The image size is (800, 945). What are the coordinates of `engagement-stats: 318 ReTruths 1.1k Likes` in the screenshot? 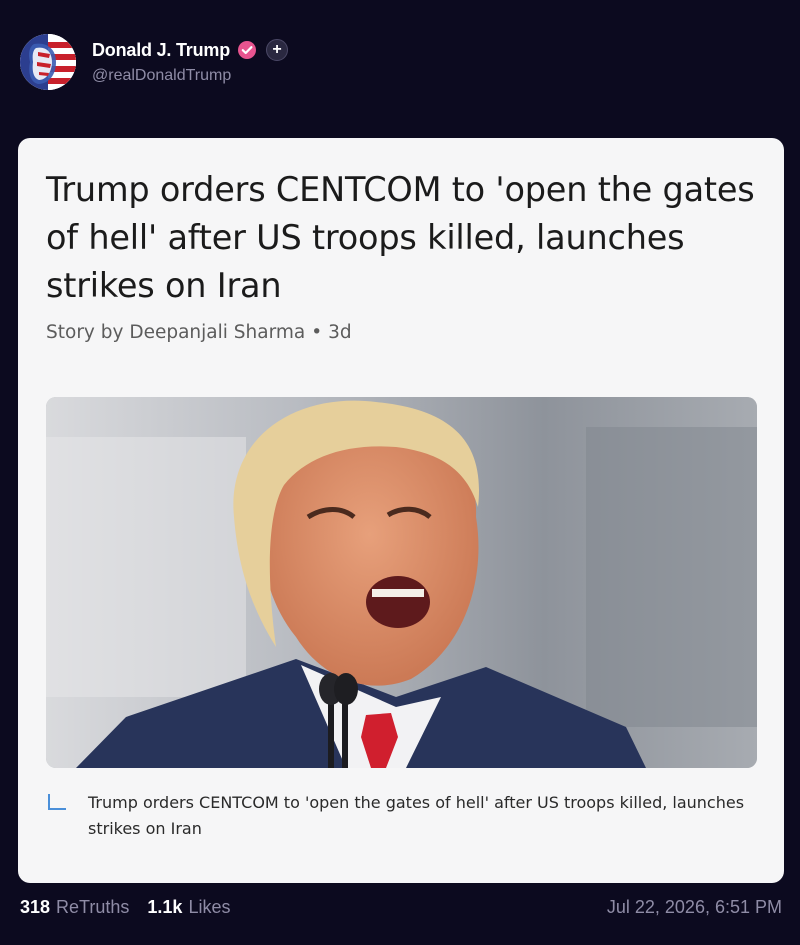 It's located at (134, 907).